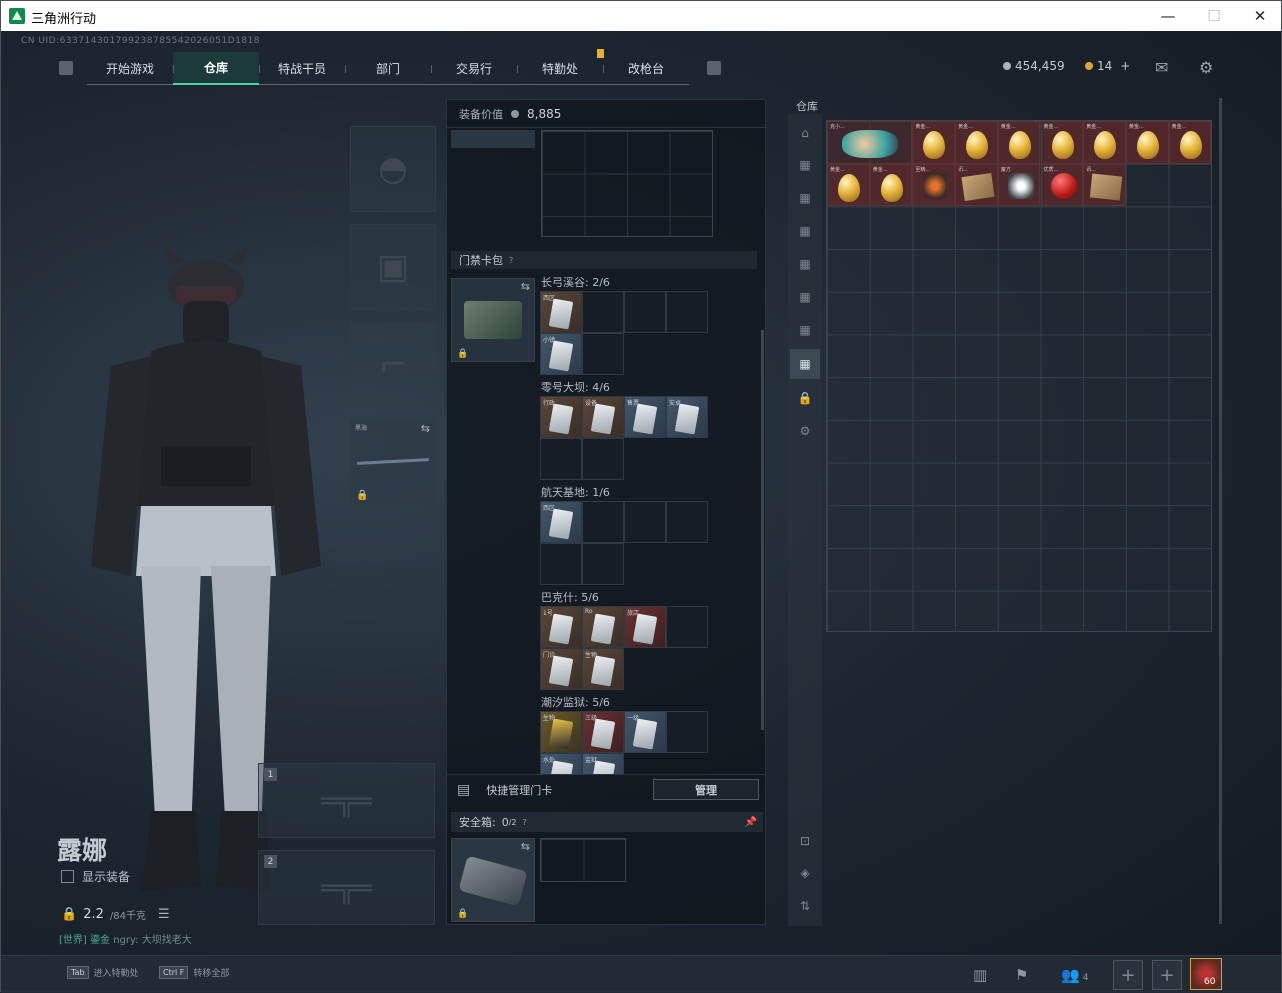 The height and width of the screenshot is (993, 1282). I want to click on settings-gear-icon: ⚙, so click(1206, 67).